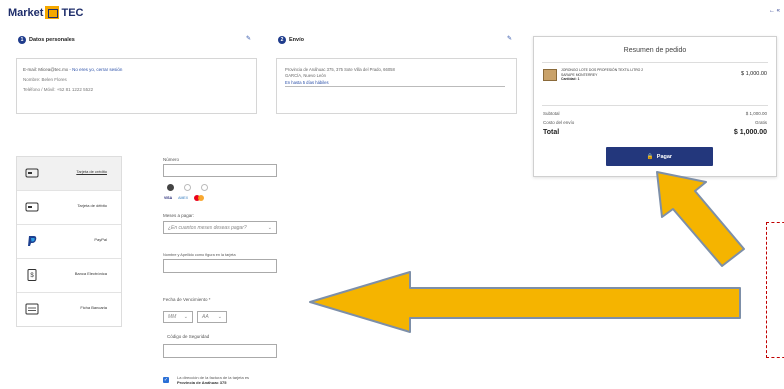 This screenshot has width=784, height=389. I want to click on payment-method-bank: $ Banca Electrónica, so click(69, 276).